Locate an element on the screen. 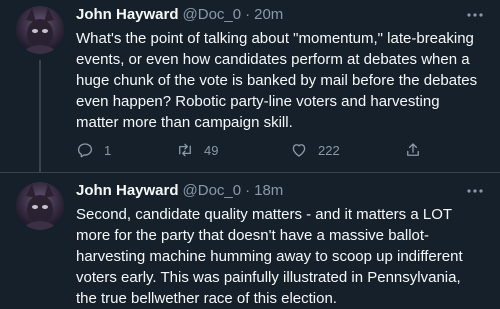  timestamp: 20m is located at coordinates (268, 14).